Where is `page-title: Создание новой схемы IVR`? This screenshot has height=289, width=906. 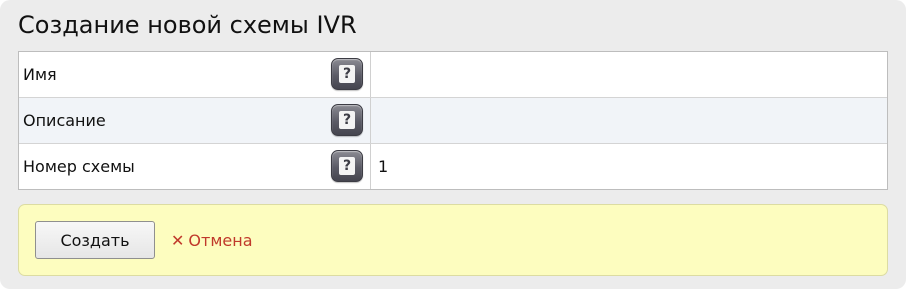
page-title: Создание новой схемы IVR is located at coordinates (187, 25).